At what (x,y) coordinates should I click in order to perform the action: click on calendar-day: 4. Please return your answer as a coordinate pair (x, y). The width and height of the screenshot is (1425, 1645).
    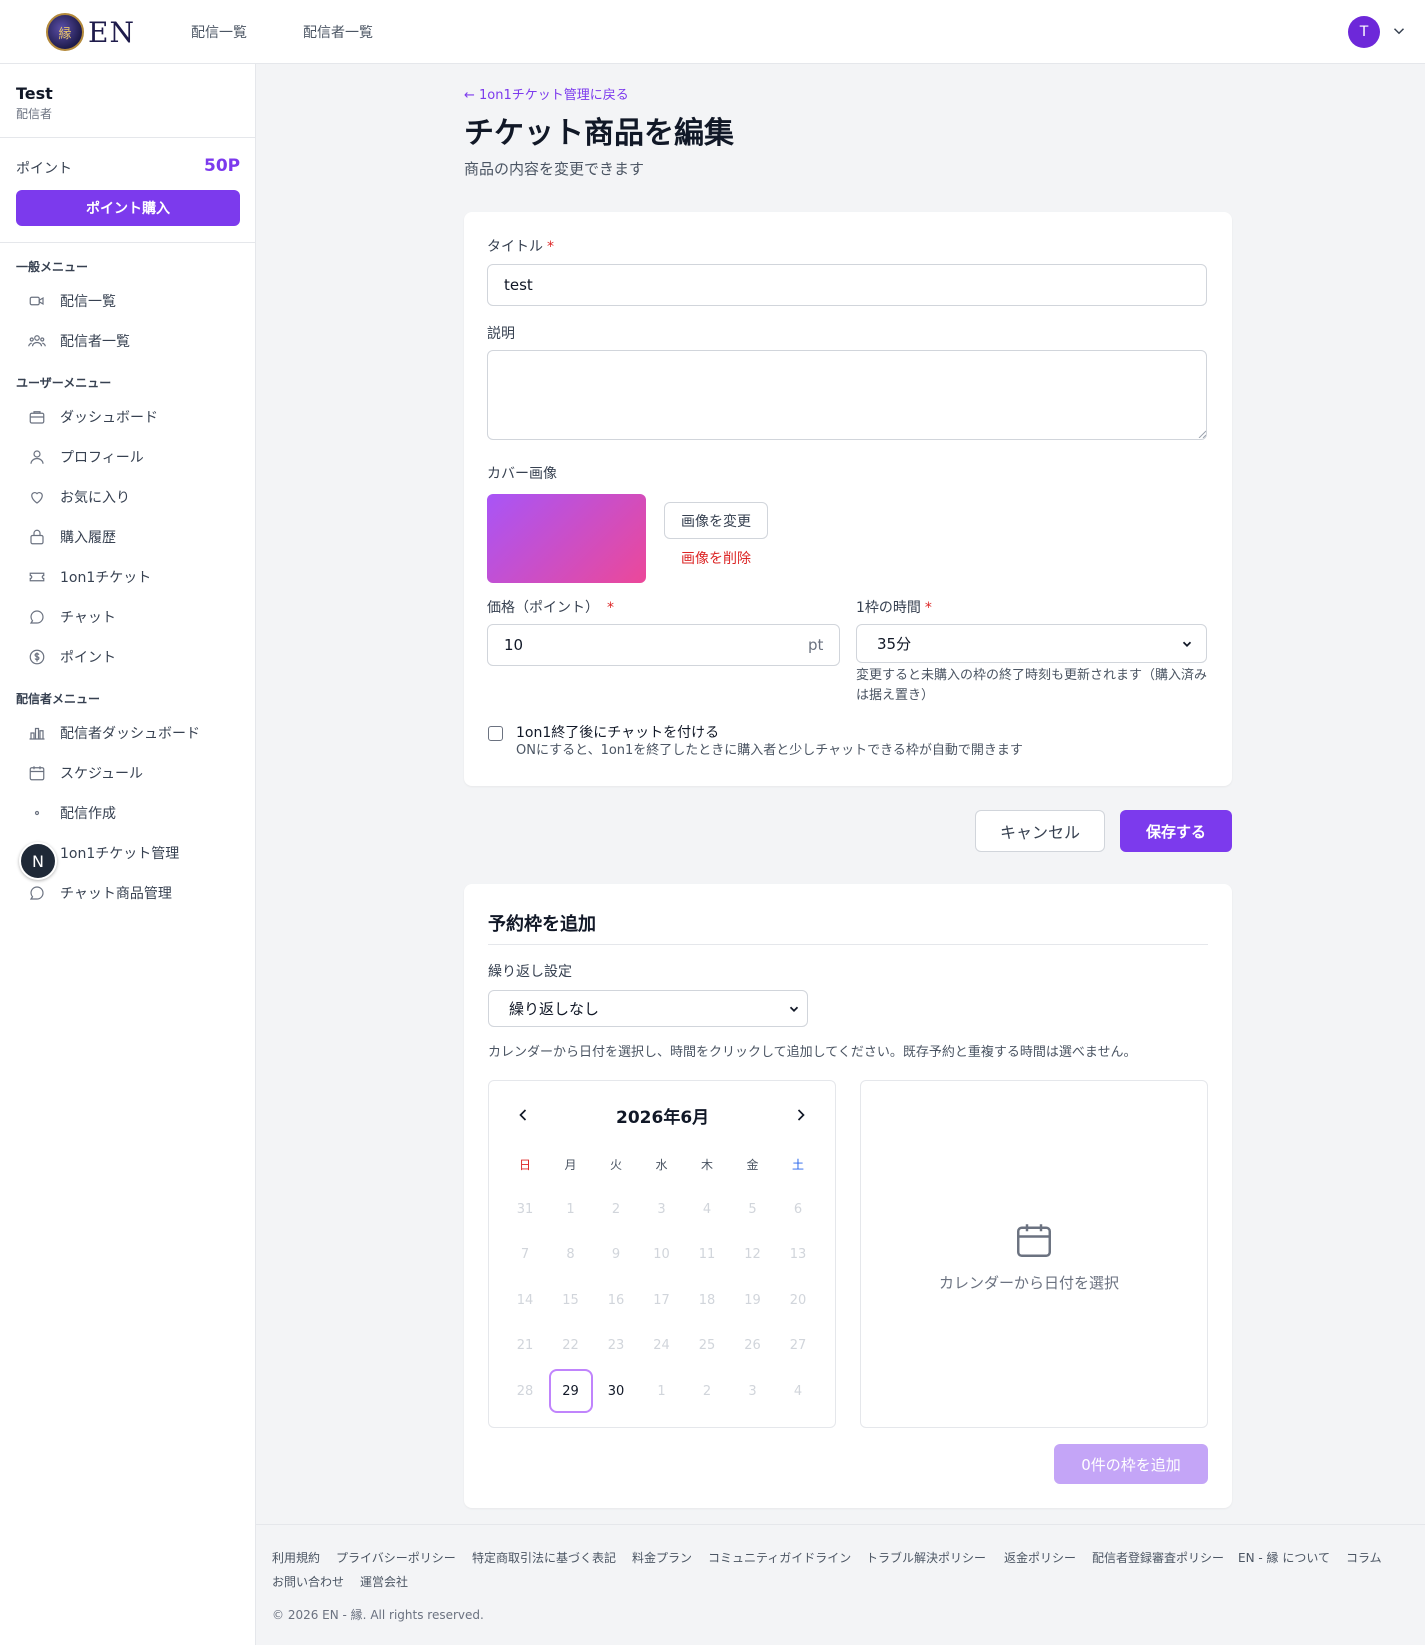
    Looking at the image, I should click on (707, 1209).